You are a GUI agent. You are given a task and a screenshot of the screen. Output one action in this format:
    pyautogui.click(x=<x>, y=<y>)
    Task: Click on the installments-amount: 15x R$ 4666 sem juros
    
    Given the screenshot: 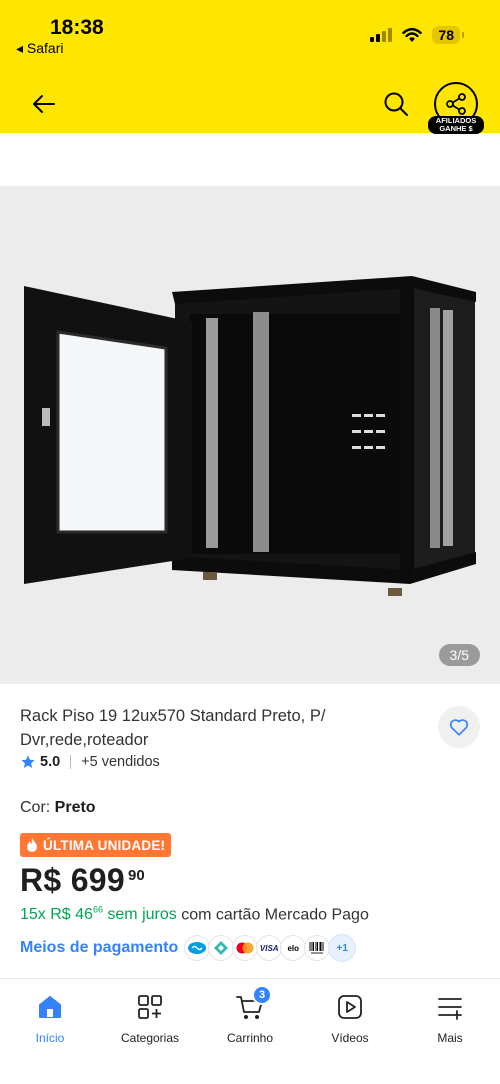 What is the action you would take?
    pyautogui.click(x=98, y=914)
    